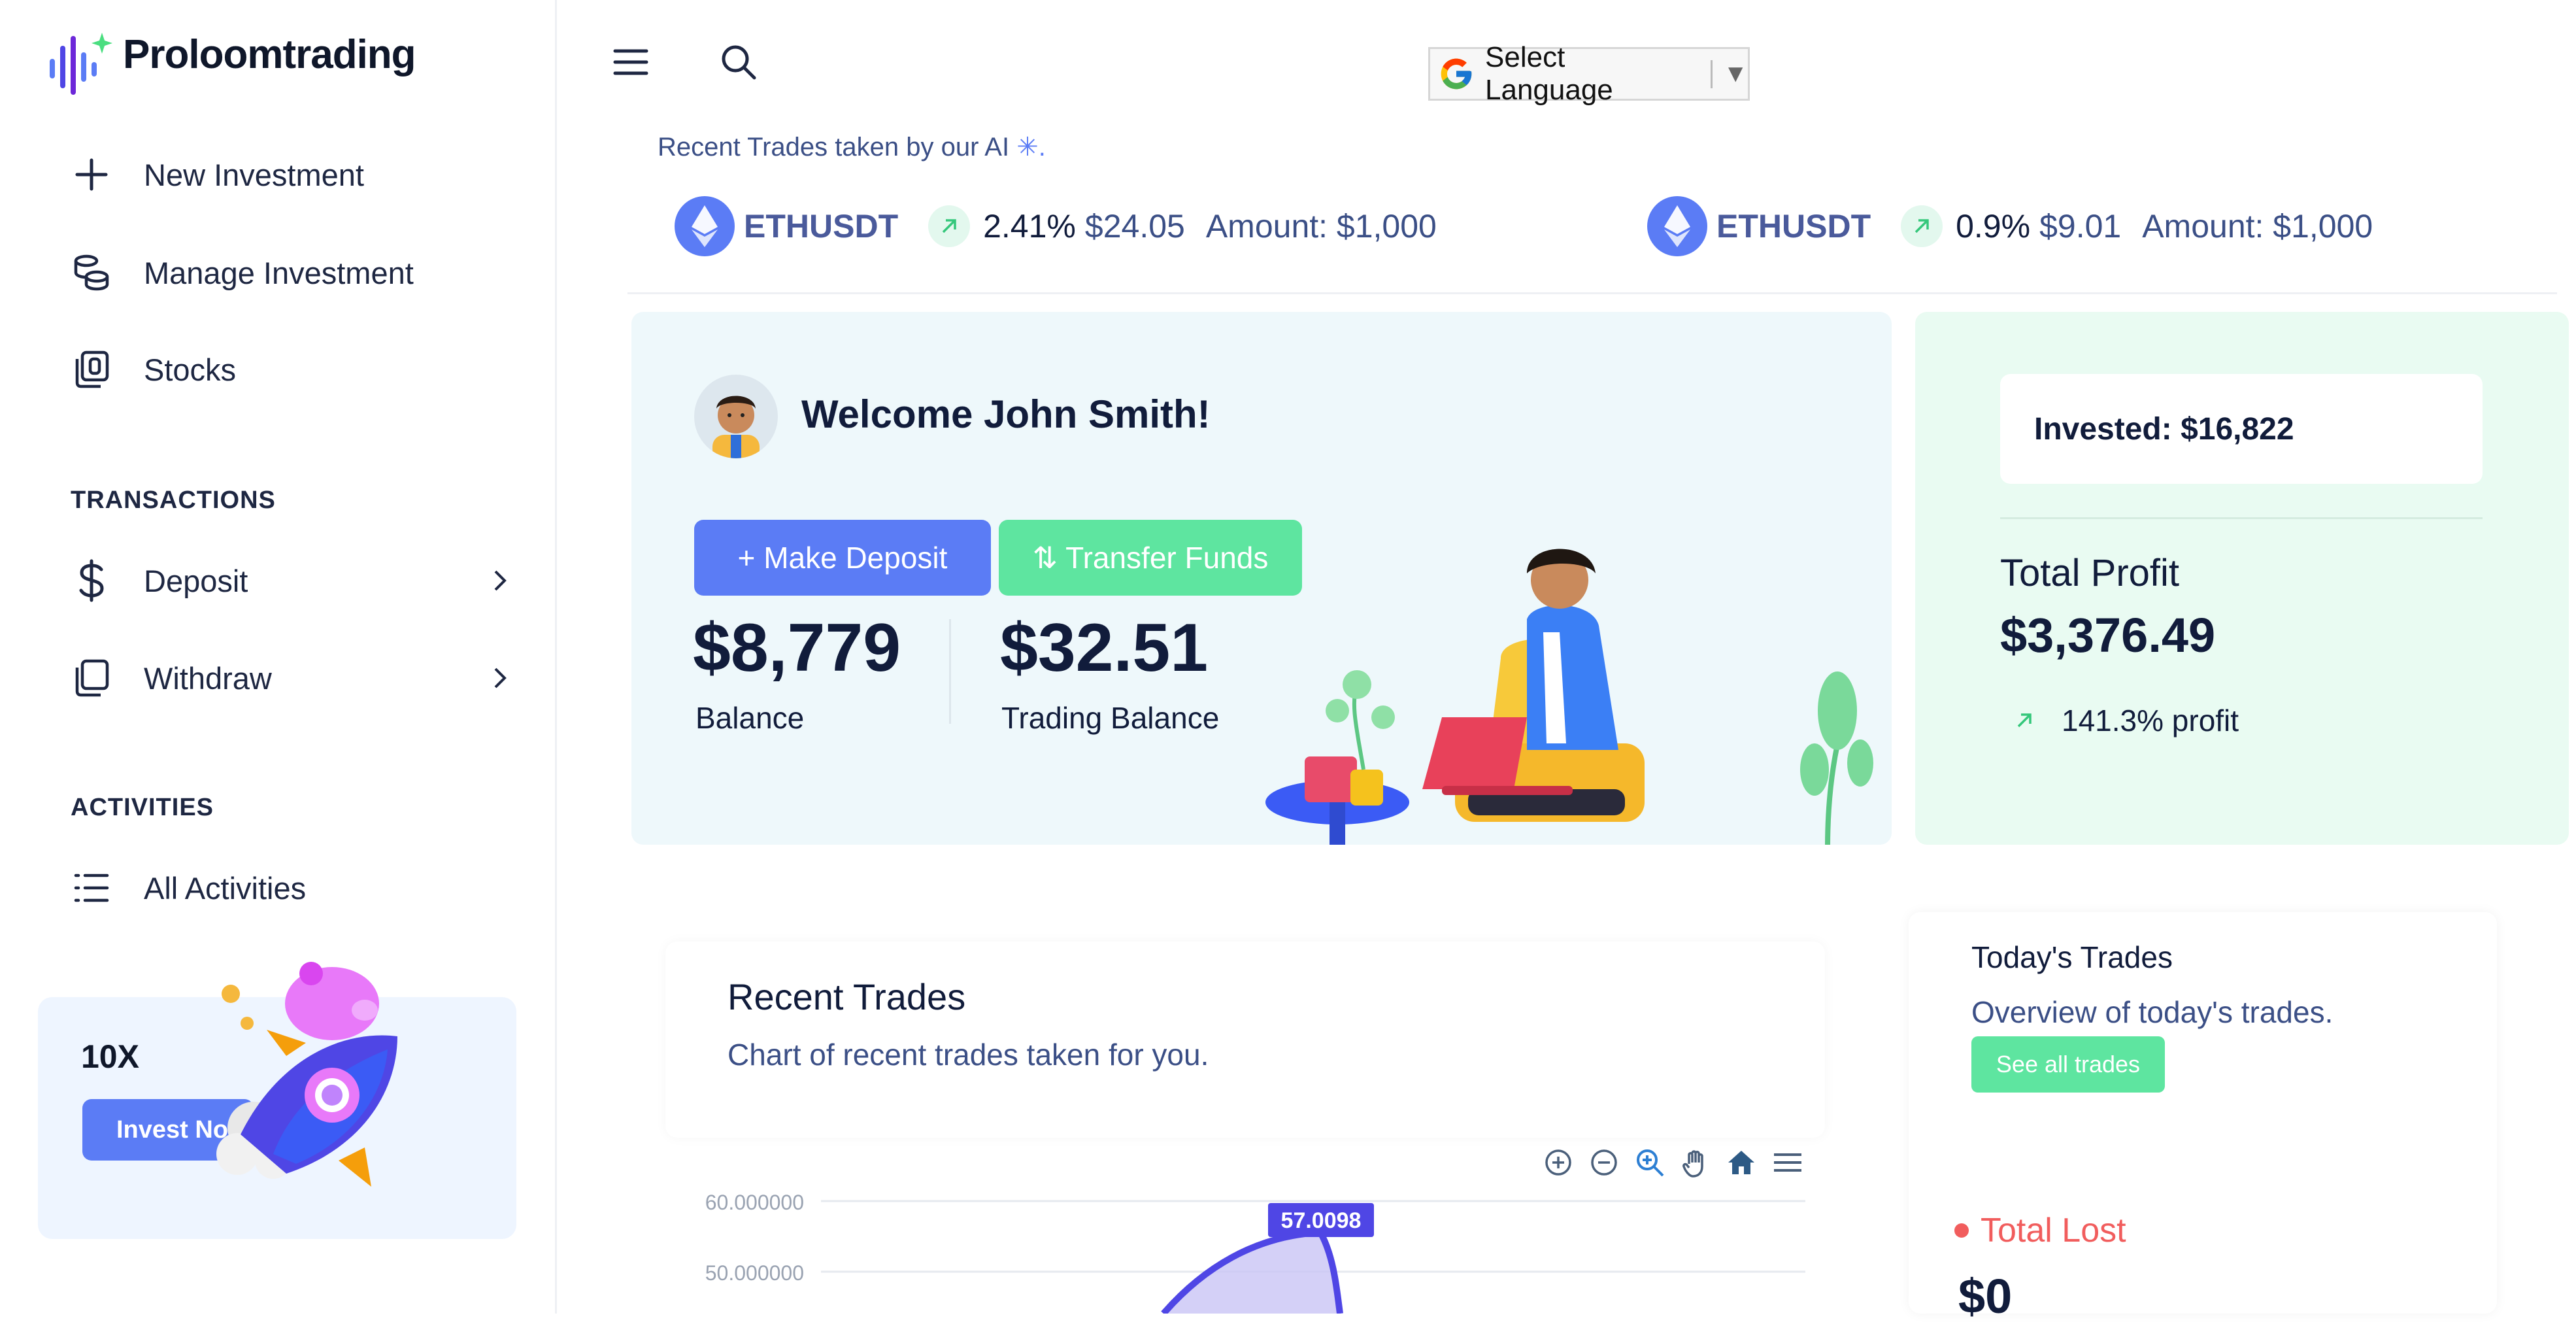 This screenshot has height=1324, width=2576. I want to click on trading-balance-label: Trading Balance, so click(1111, 718).